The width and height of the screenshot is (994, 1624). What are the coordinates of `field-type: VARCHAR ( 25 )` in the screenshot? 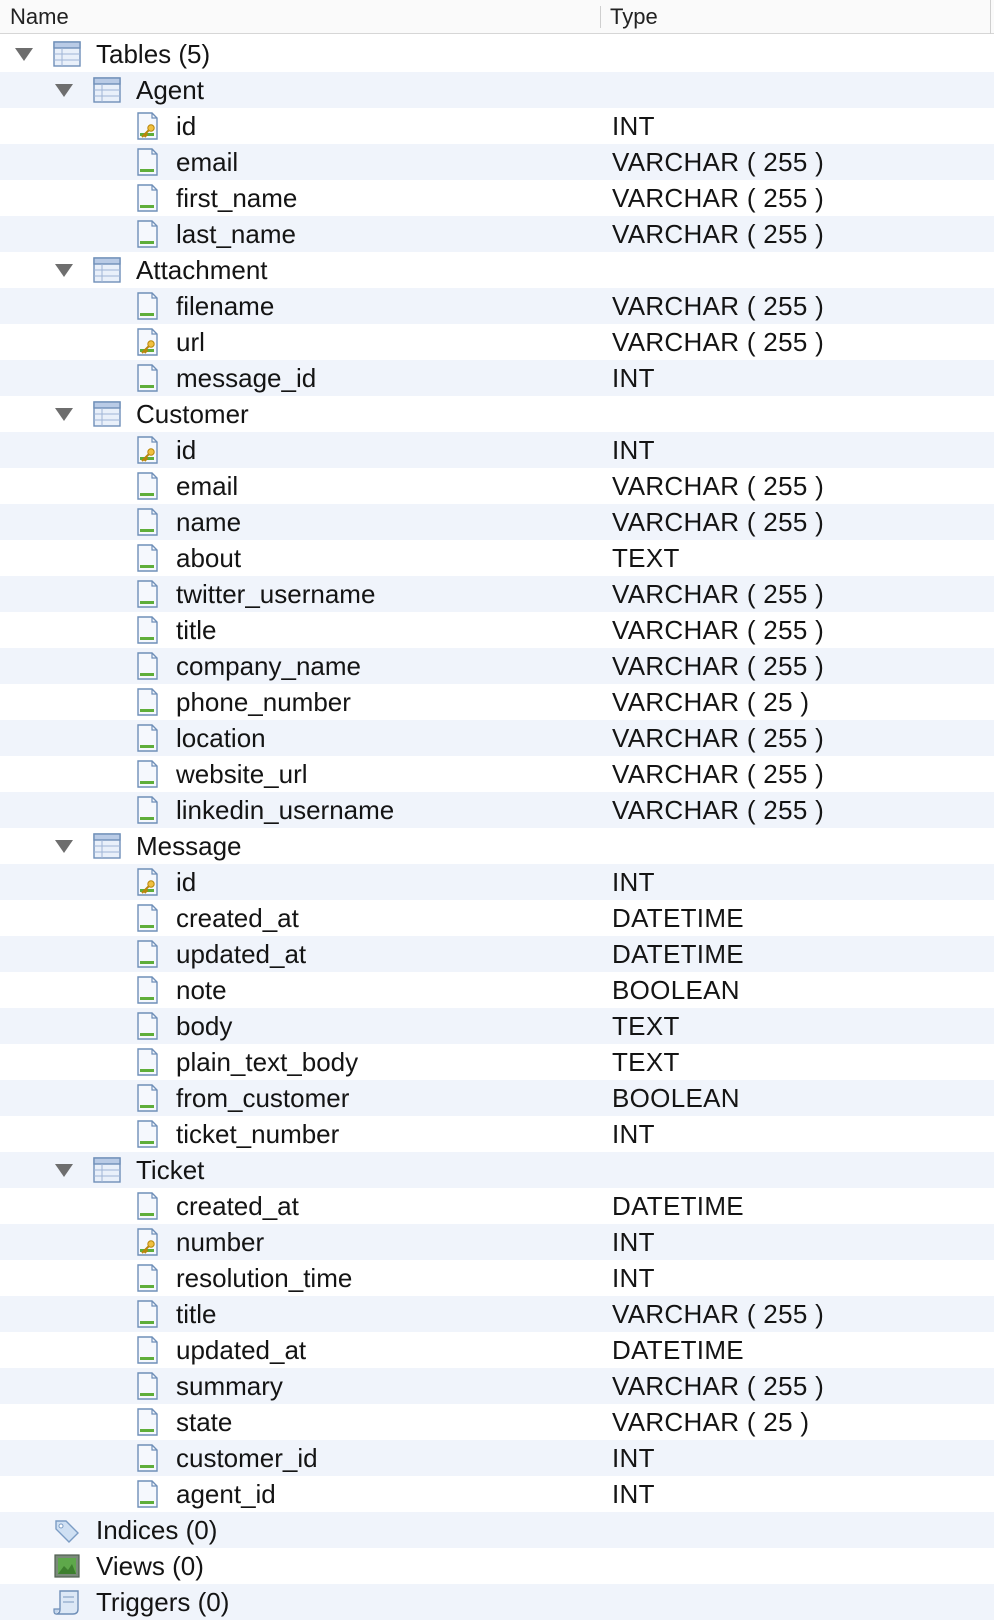 It's located at (711, 702).